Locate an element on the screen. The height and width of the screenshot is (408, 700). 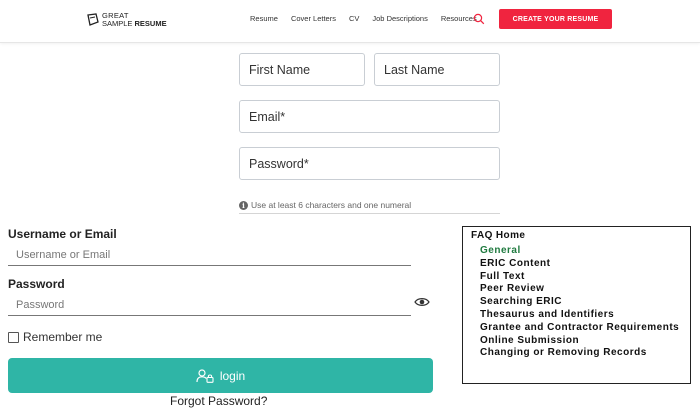
remember-me: Remember me is located at coordinates (55, 337).